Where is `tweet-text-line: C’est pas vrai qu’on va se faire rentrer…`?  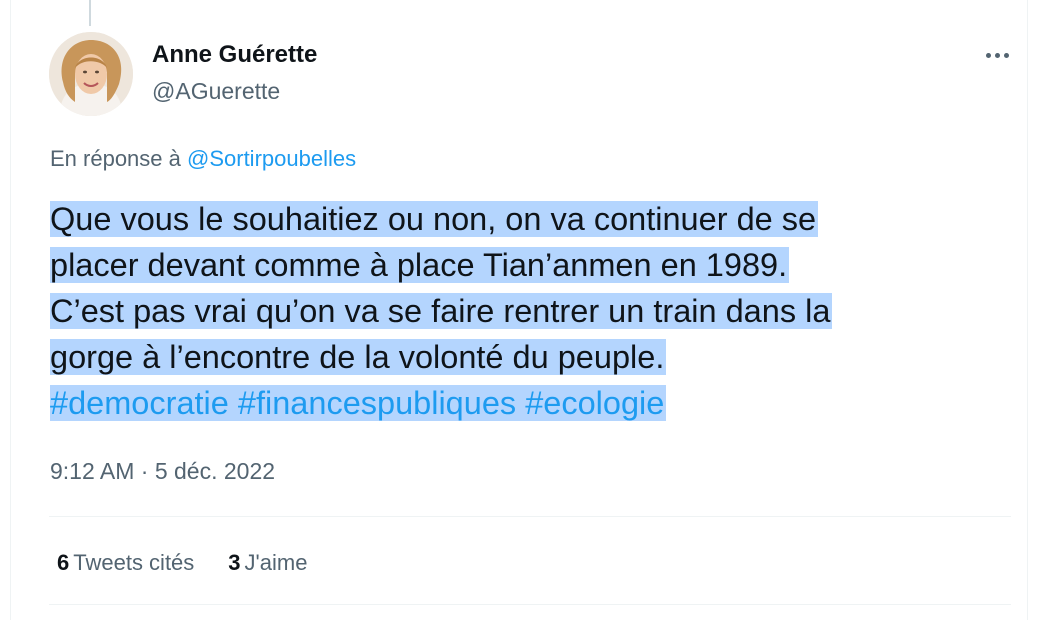
tweet-text-line: C’est pas vrai qu’on va se faire rentrer… is located at coordinates (441, 311).